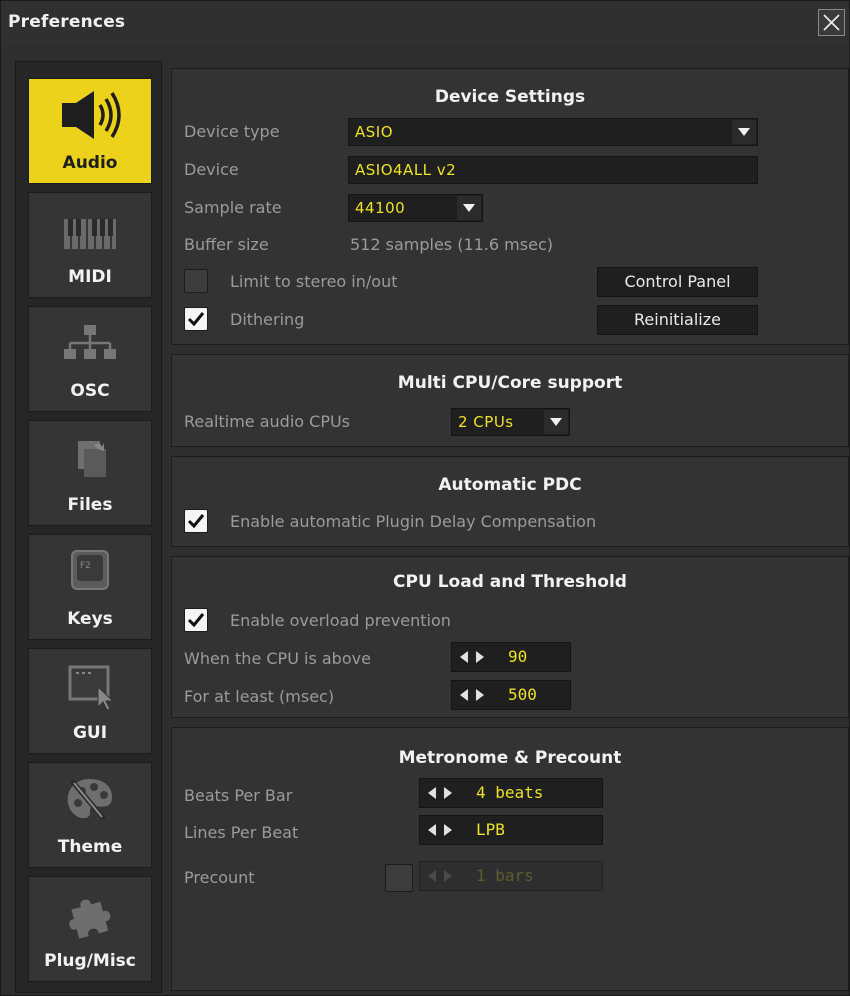 Image resolution: width=850 pixels, height=996 pixels. What do you see at coordinates (259, 696) in the screenshot?
I see `at-least-label: For at least (msec)` at bounding box center [259, 696].